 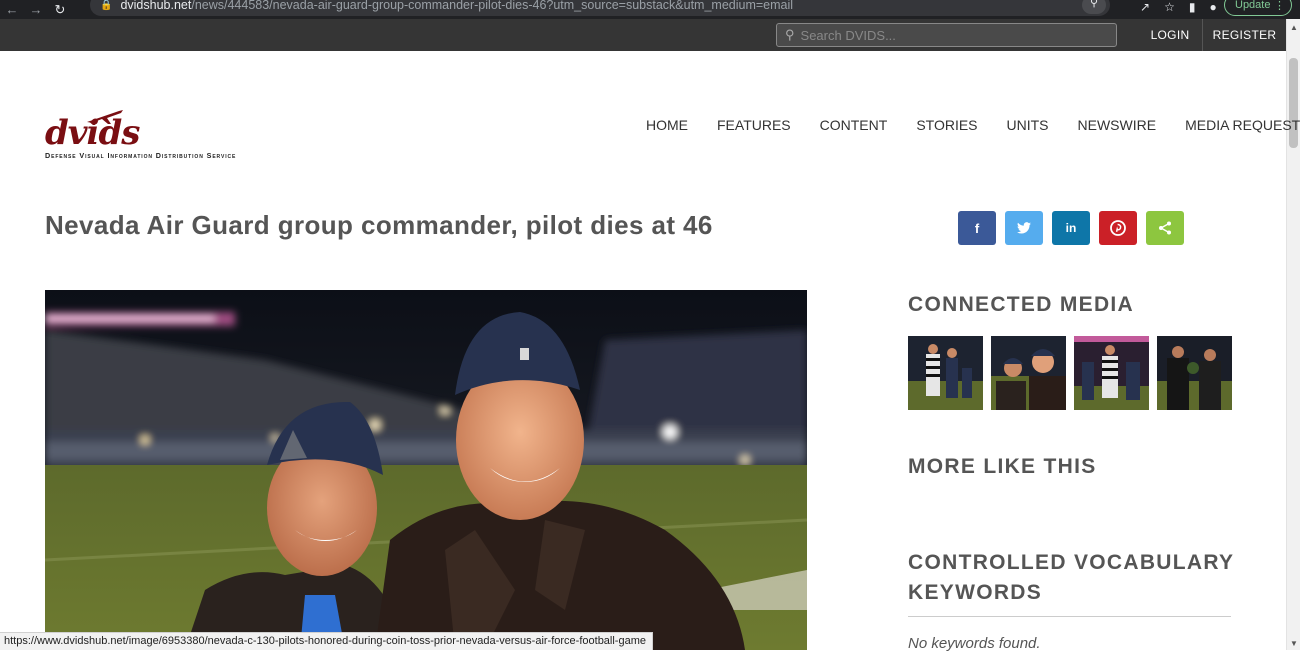 What do you see at coordinates (1293, 103) in the screenshot?
I see `scrollbar-thumb` at bounding box center [1293, 103].